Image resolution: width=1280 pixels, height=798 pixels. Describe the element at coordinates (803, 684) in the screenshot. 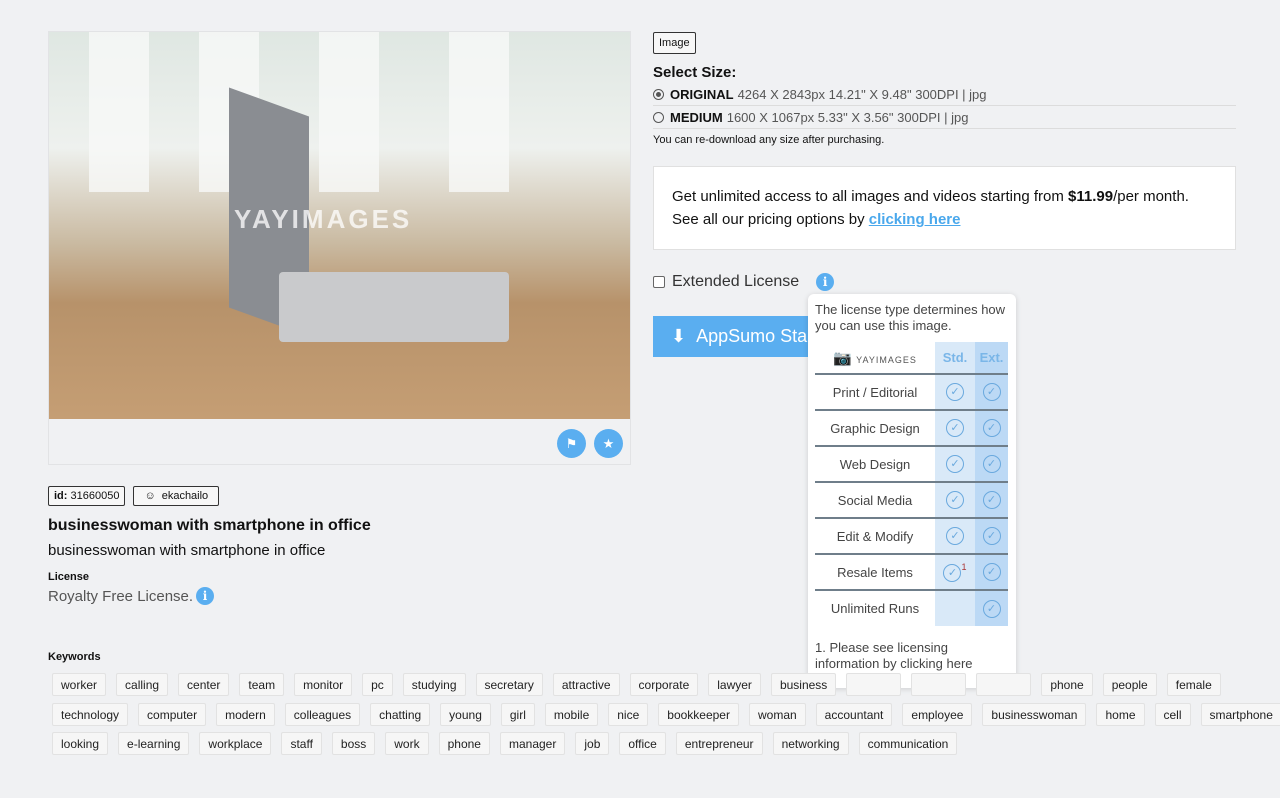

I see `keyword-tag: business` at that location.